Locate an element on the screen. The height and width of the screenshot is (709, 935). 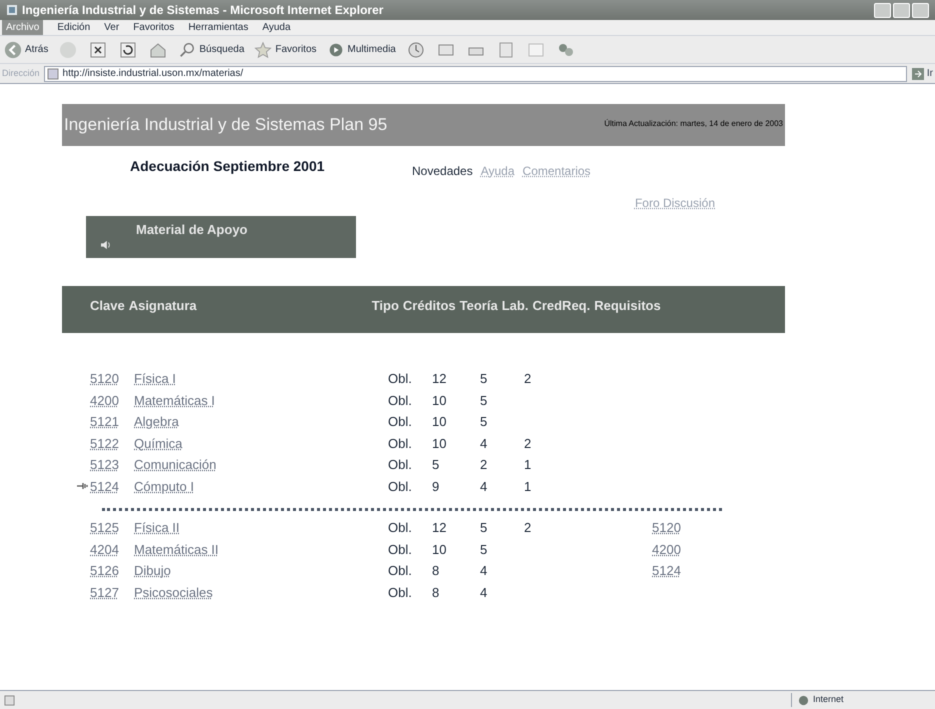
course-name-link: Dibujo is located at coordinates (261, 570).